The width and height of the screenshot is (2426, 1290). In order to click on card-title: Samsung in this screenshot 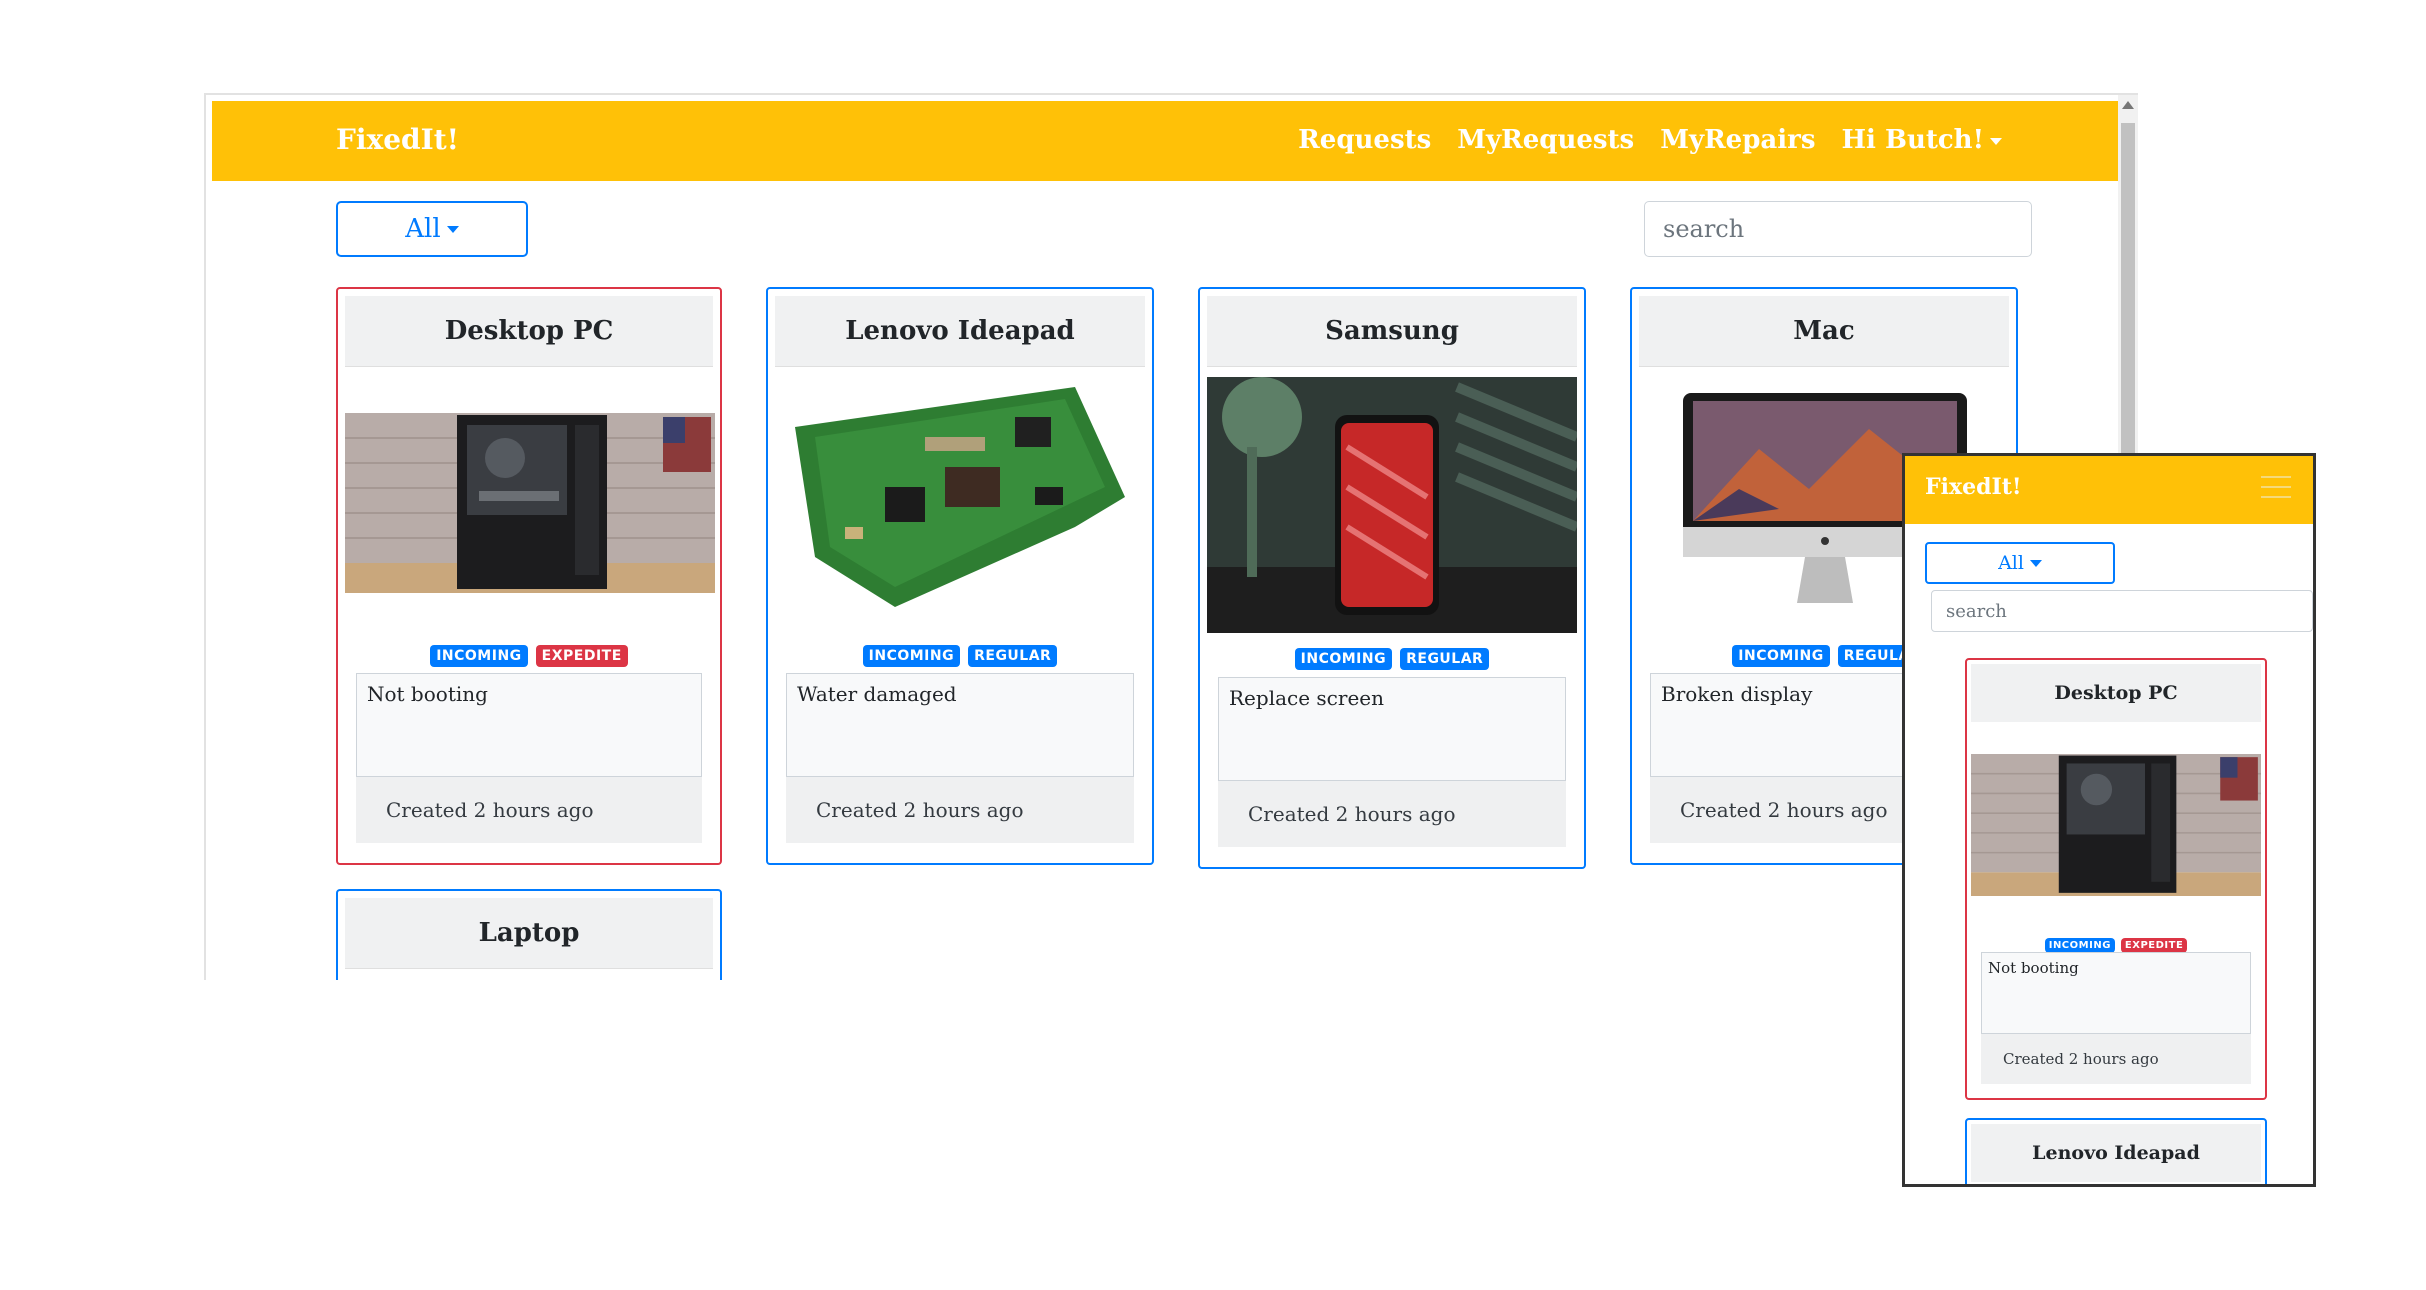, I will do `click(1392, 331)`.